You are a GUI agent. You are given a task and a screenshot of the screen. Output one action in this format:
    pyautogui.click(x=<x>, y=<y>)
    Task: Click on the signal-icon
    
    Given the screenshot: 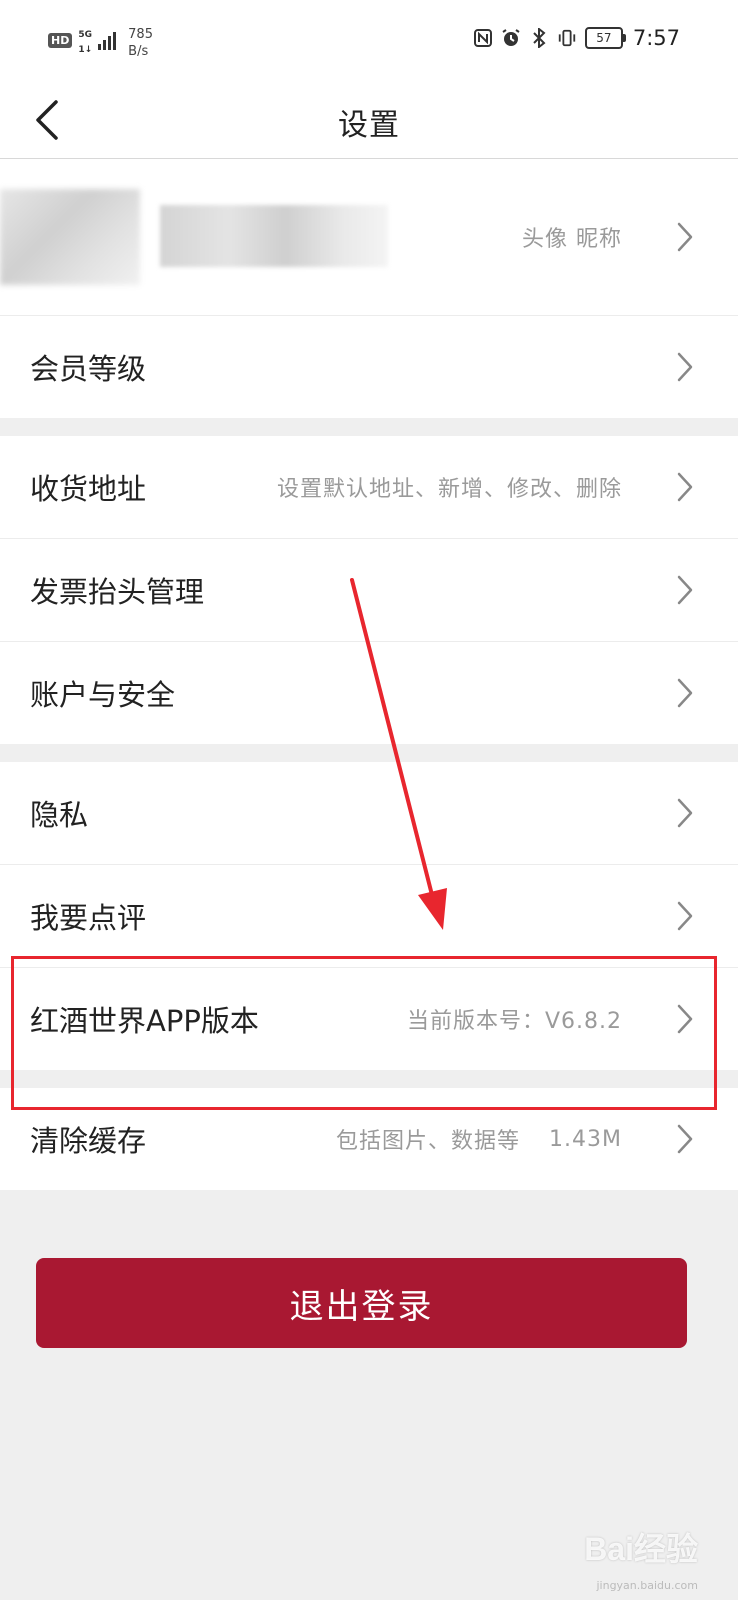 What is the action you would take?
    pyautogui.click(x=107, y=40)
    